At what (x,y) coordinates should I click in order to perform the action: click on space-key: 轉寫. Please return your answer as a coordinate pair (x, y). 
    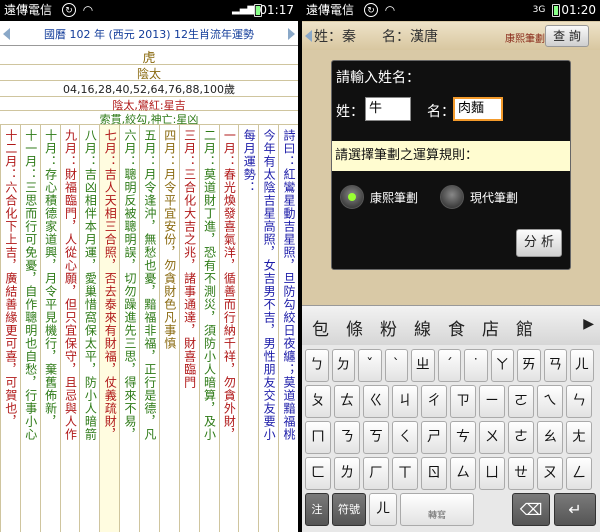
    Looking at the image, I should click on (437, 509).